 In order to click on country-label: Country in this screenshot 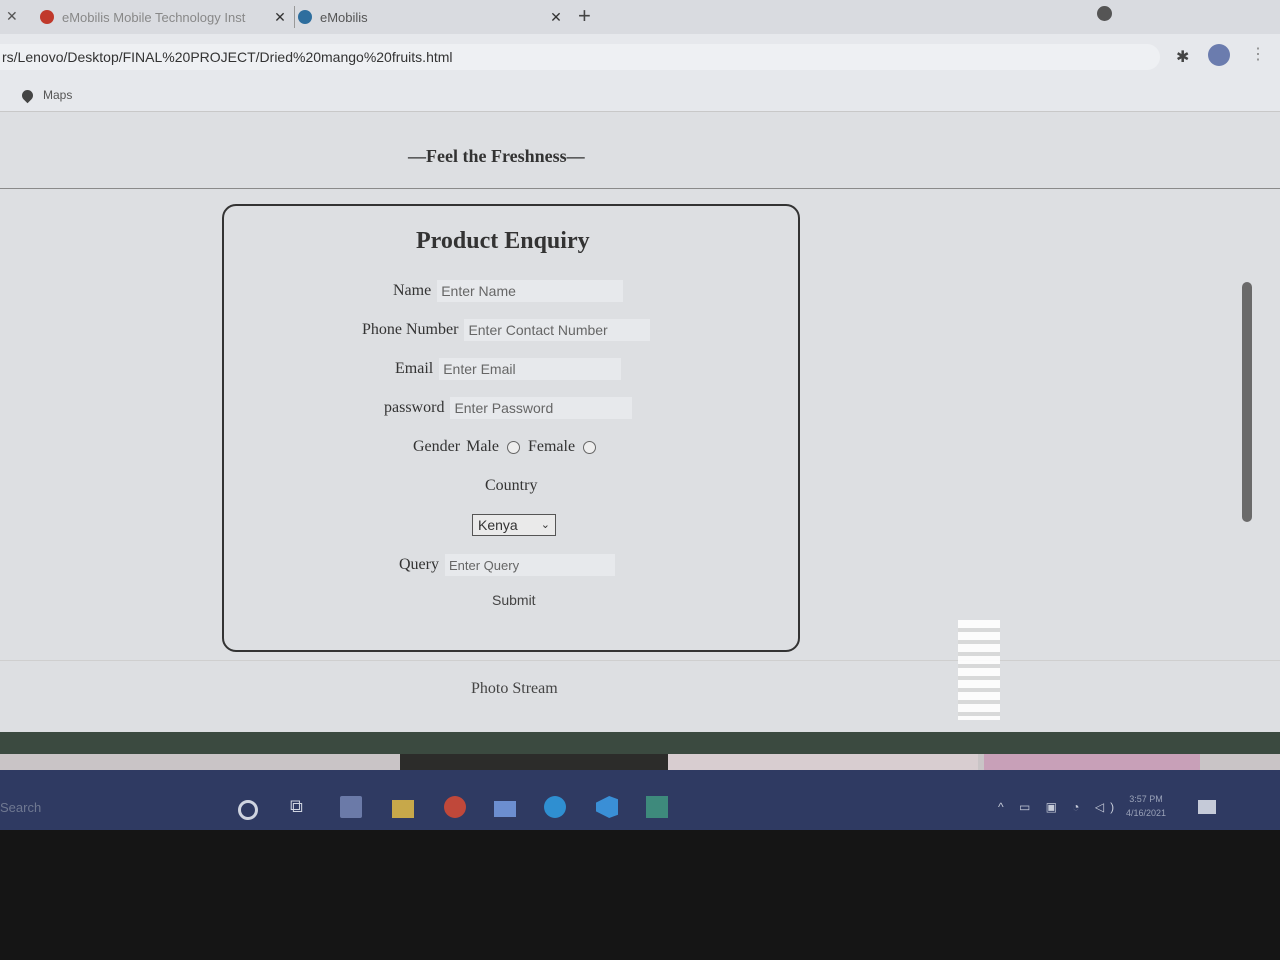, I will do `click(511, 485)`.